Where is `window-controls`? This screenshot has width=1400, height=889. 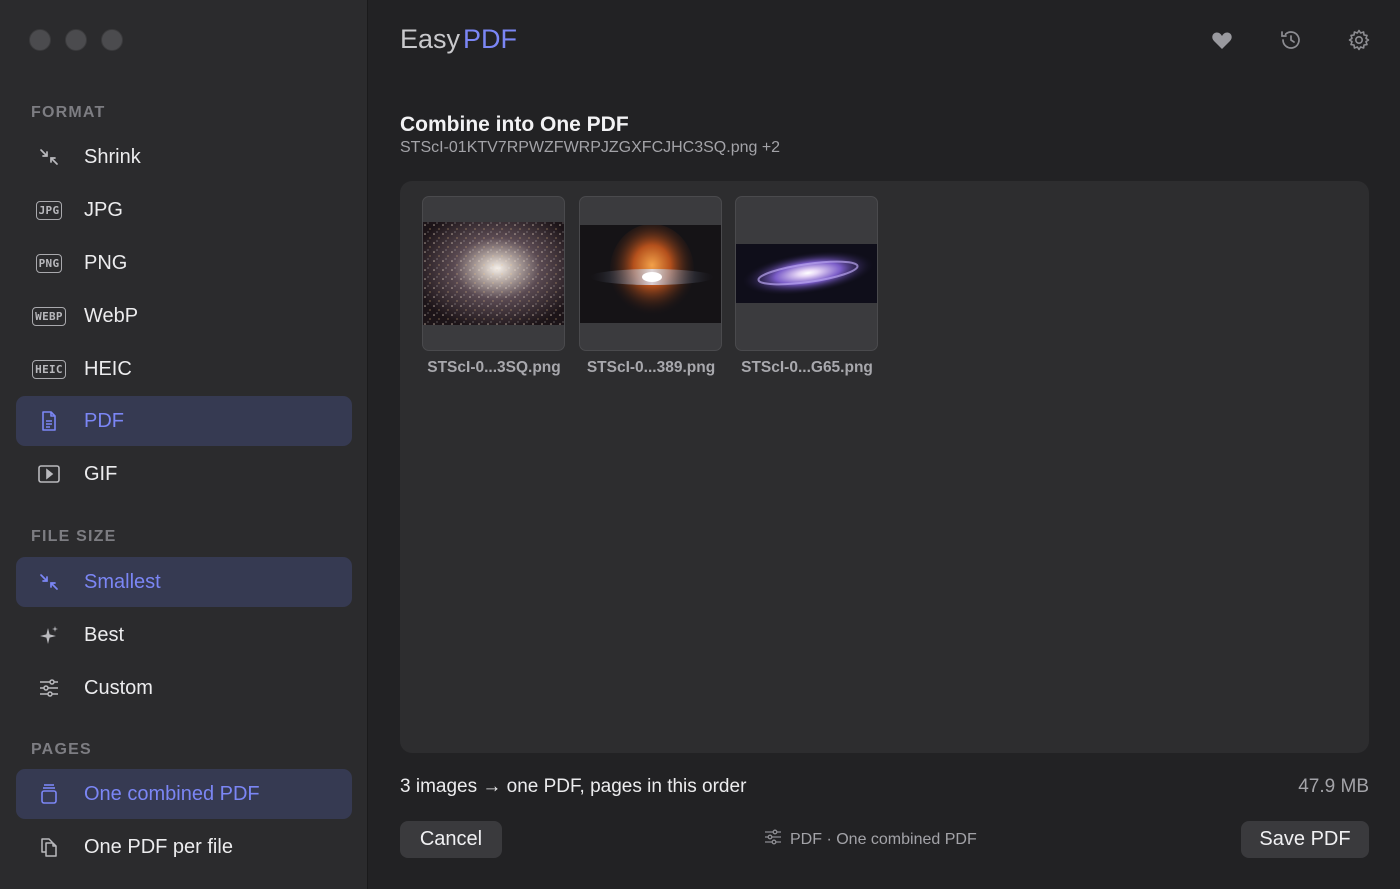
window-controls is located at coordinates (76, 40).